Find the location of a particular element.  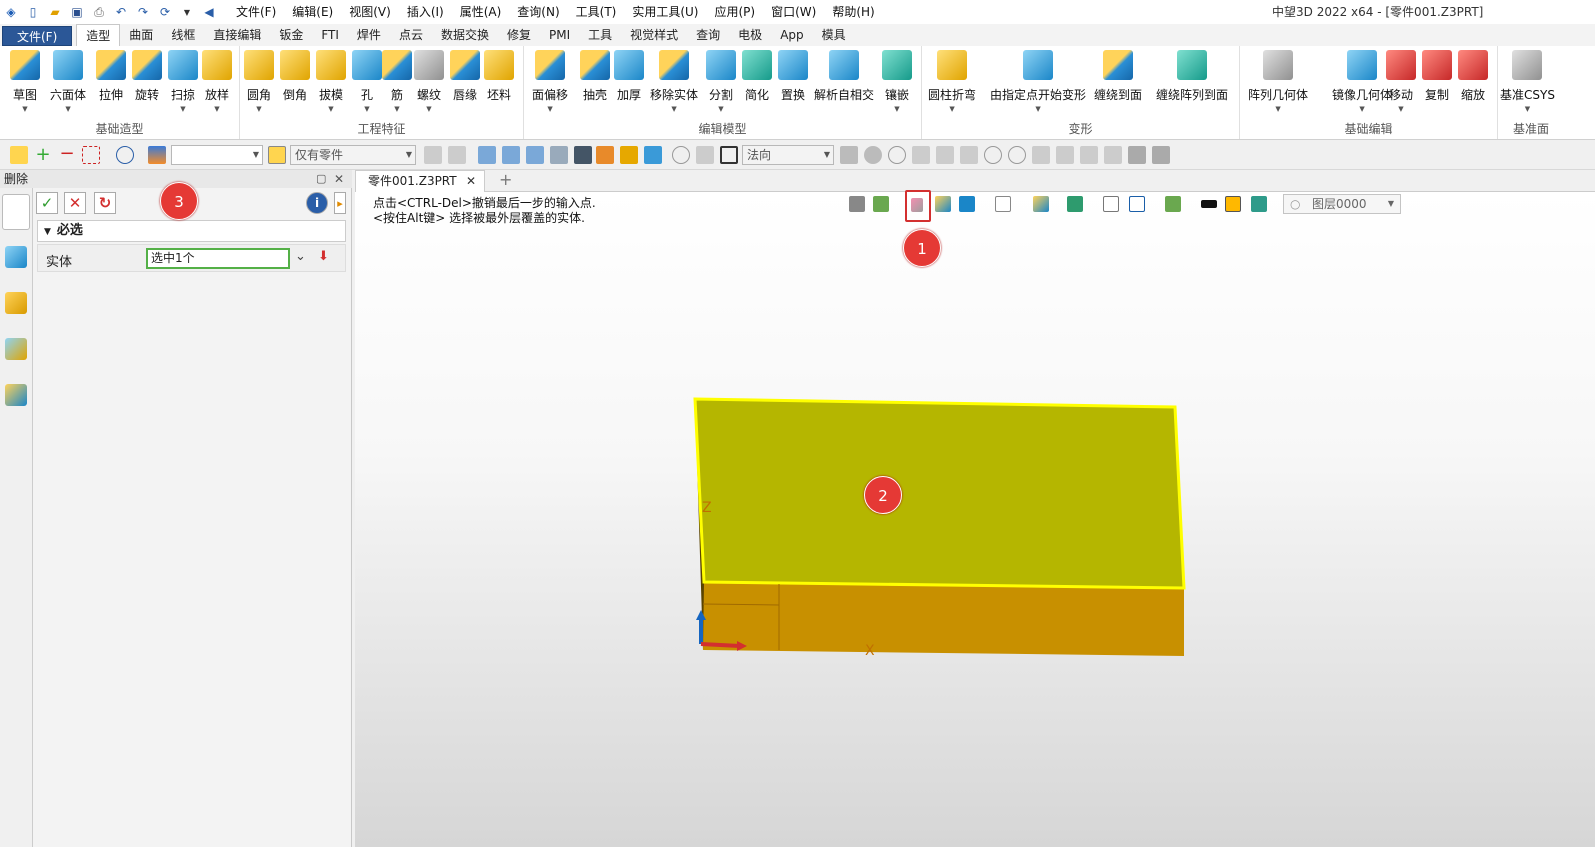

play-icon is located at coordinates (897, 155).